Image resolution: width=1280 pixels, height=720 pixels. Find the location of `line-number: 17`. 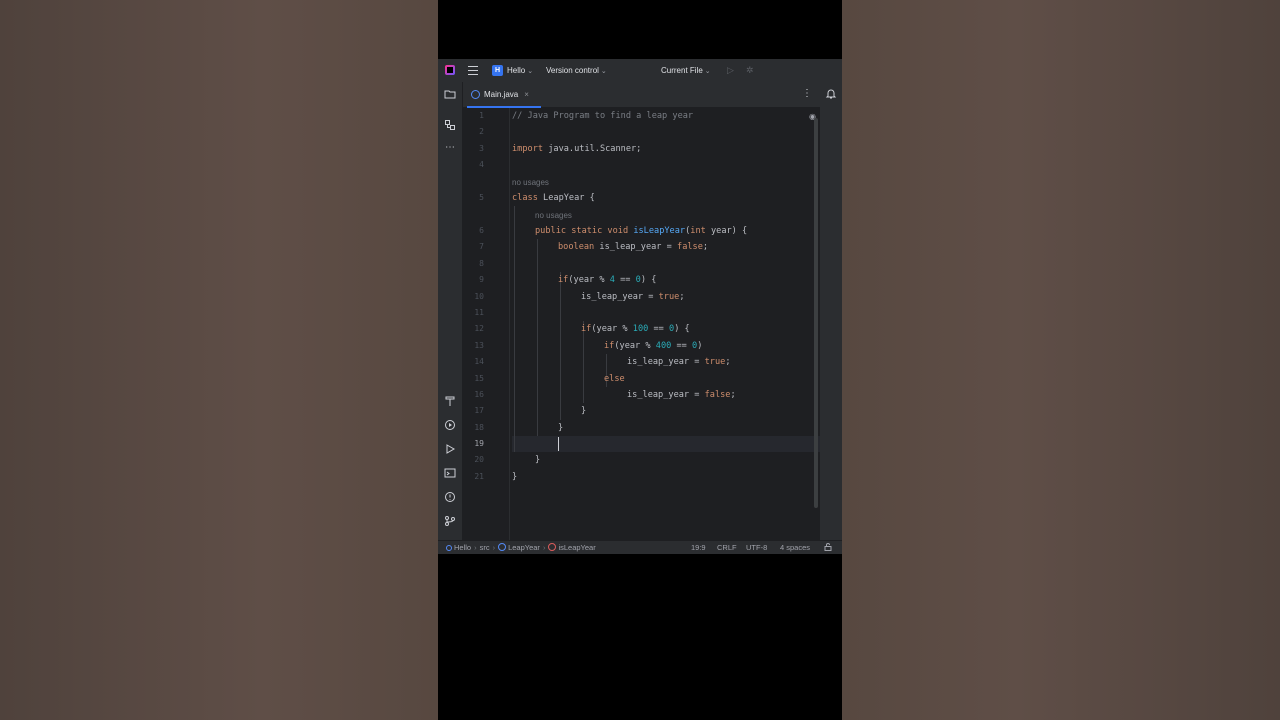

line-number: 17 is located at coordinates (479, 410).